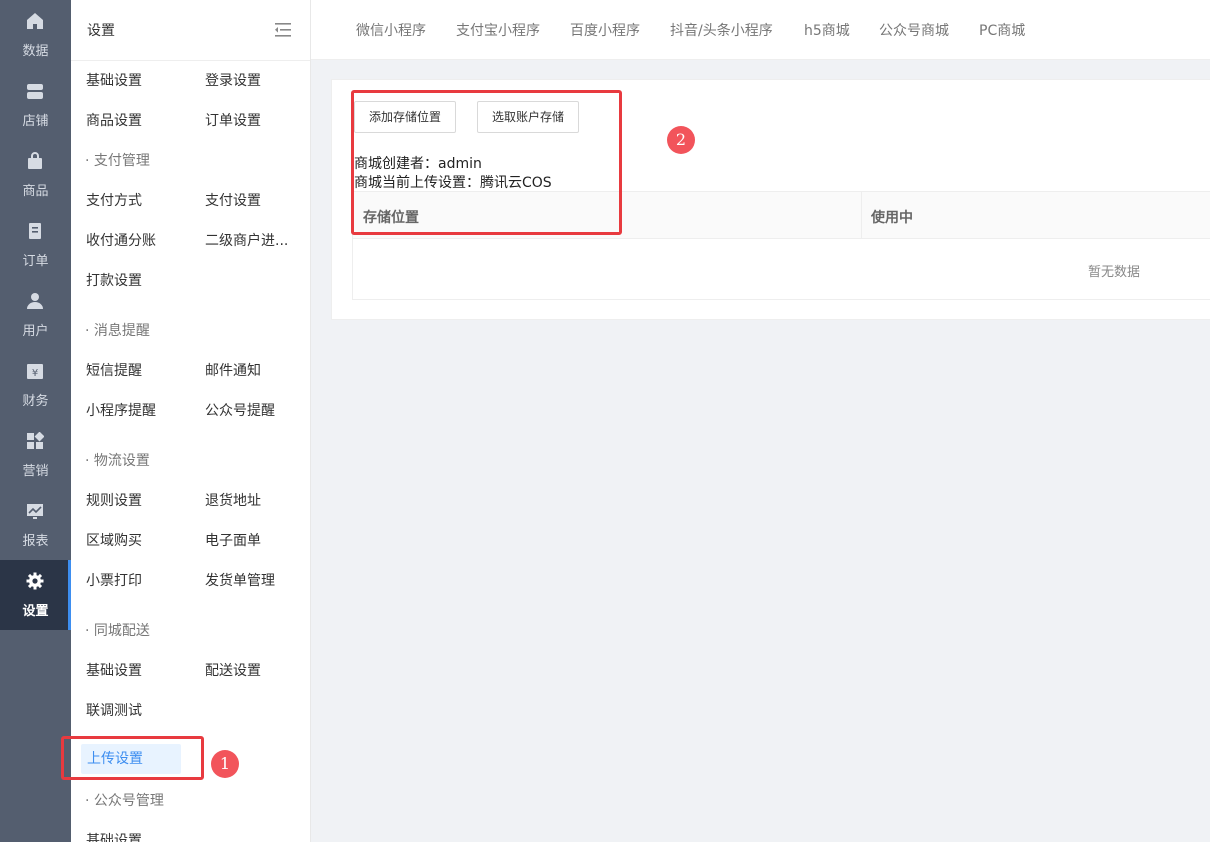 This screenshot has height=842, width=1210. What do you see at coordinates (121, 240) in the screenshot?
I see `menu-split-account: 收付通分账` at bounding box center [121, 240].